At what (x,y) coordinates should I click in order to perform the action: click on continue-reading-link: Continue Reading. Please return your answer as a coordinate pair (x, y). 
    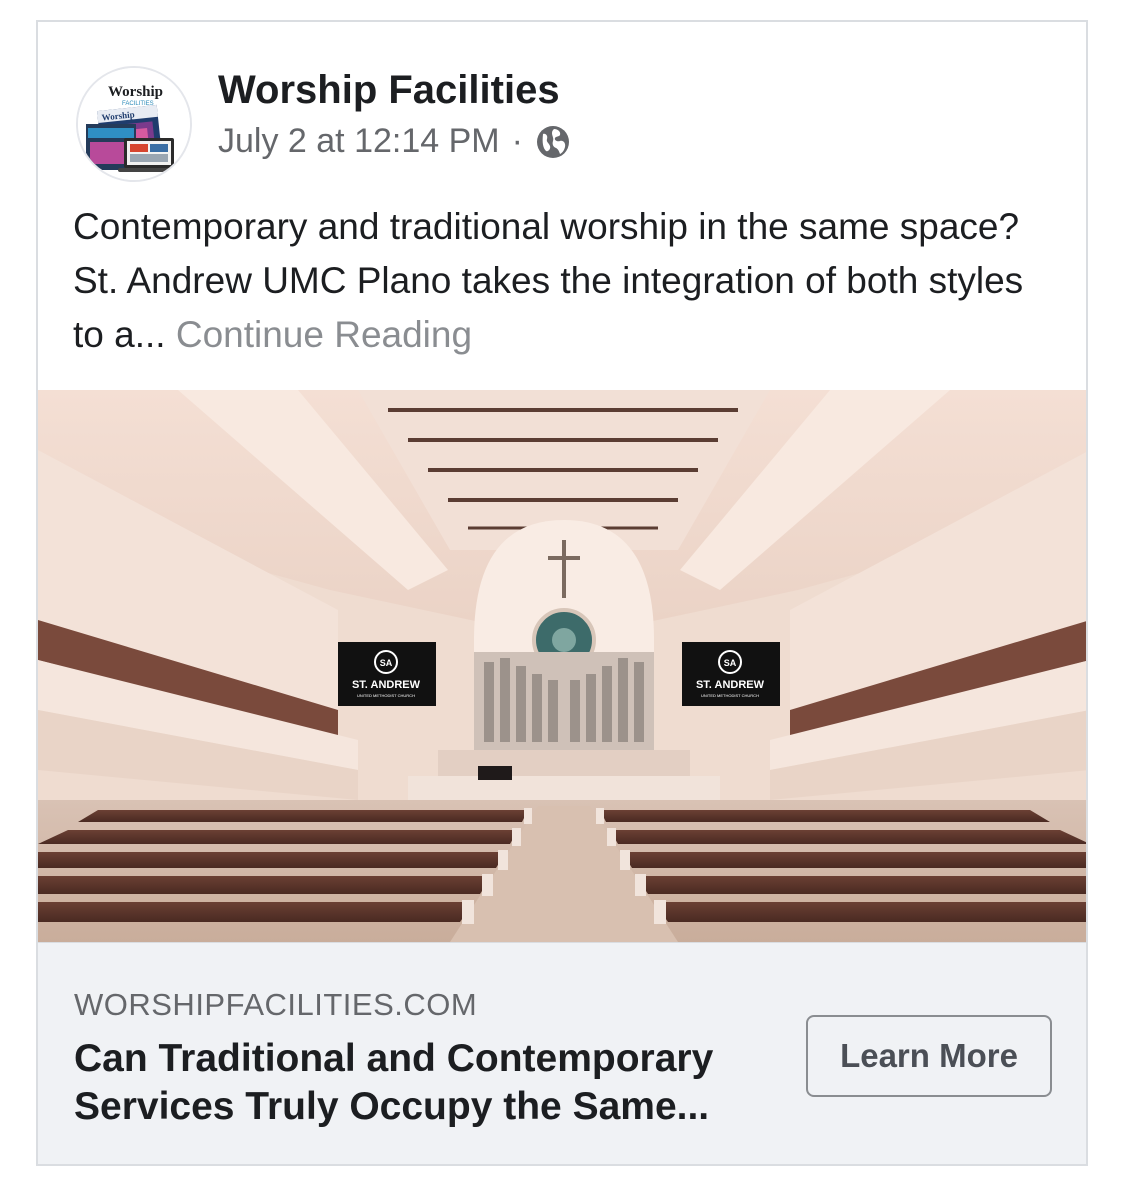
    Looking at the image, I should click on (324, 334).